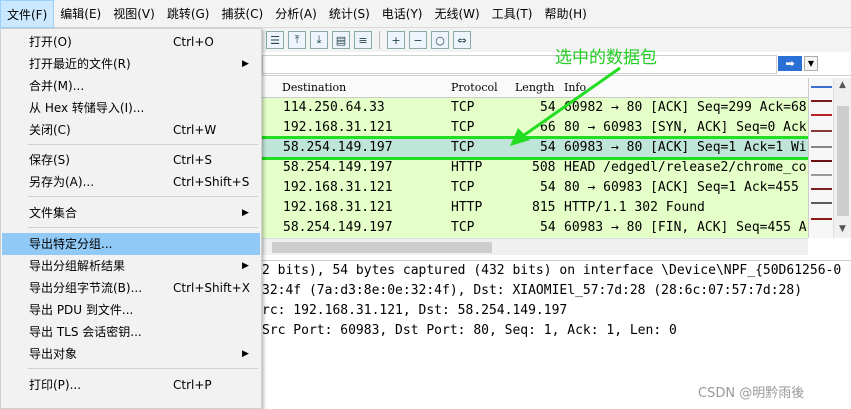 The height and width of the screenshot is (409, 851). Describe the element at coordinates (131, 354) in the screenshot. I see `file-menu-export-objects: 导出对象 ▶` at that location.